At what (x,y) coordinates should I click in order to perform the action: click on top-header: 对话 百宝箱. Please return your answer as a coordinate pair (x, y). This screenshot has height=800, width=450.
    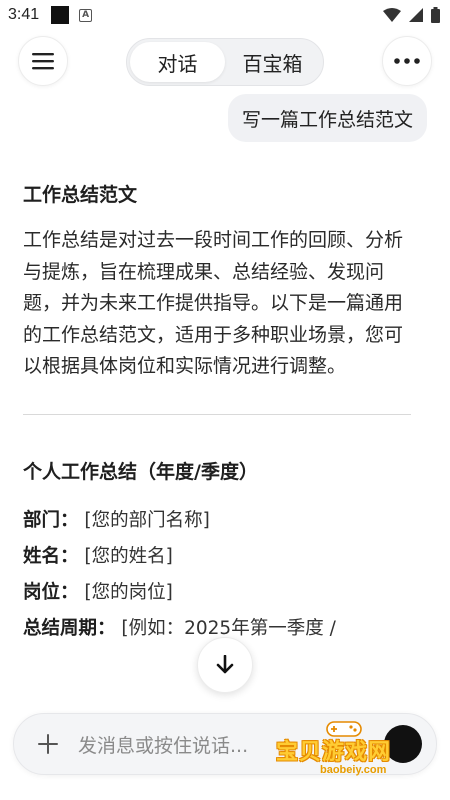
    Looking at the image, I should click on (225, 62).